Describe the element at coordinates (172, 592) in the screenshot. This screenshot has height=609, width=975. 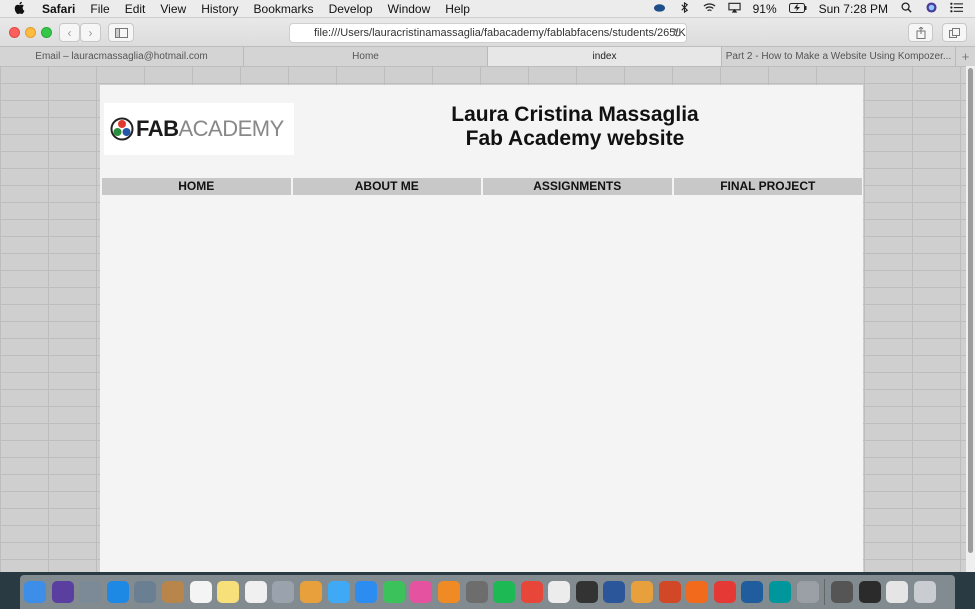
I see `contacts-icon` at that location.